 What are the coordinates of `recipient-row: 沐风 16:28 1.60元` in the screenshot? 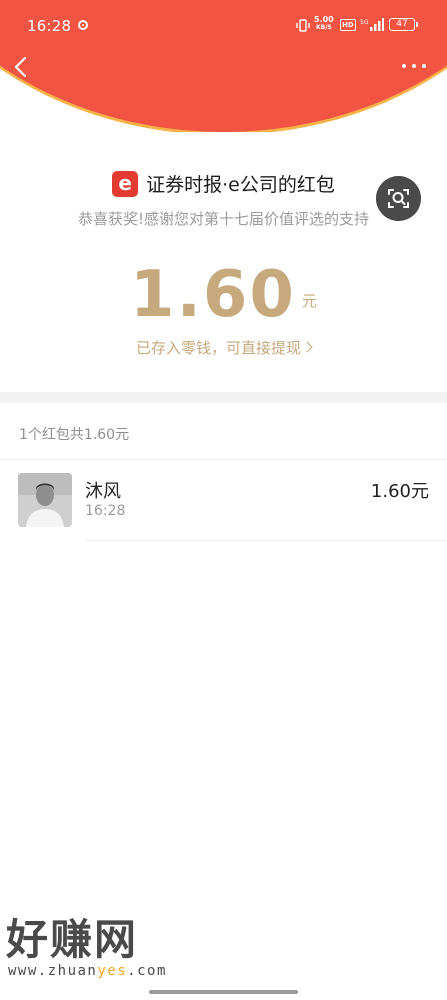 It's located at (223, 501).